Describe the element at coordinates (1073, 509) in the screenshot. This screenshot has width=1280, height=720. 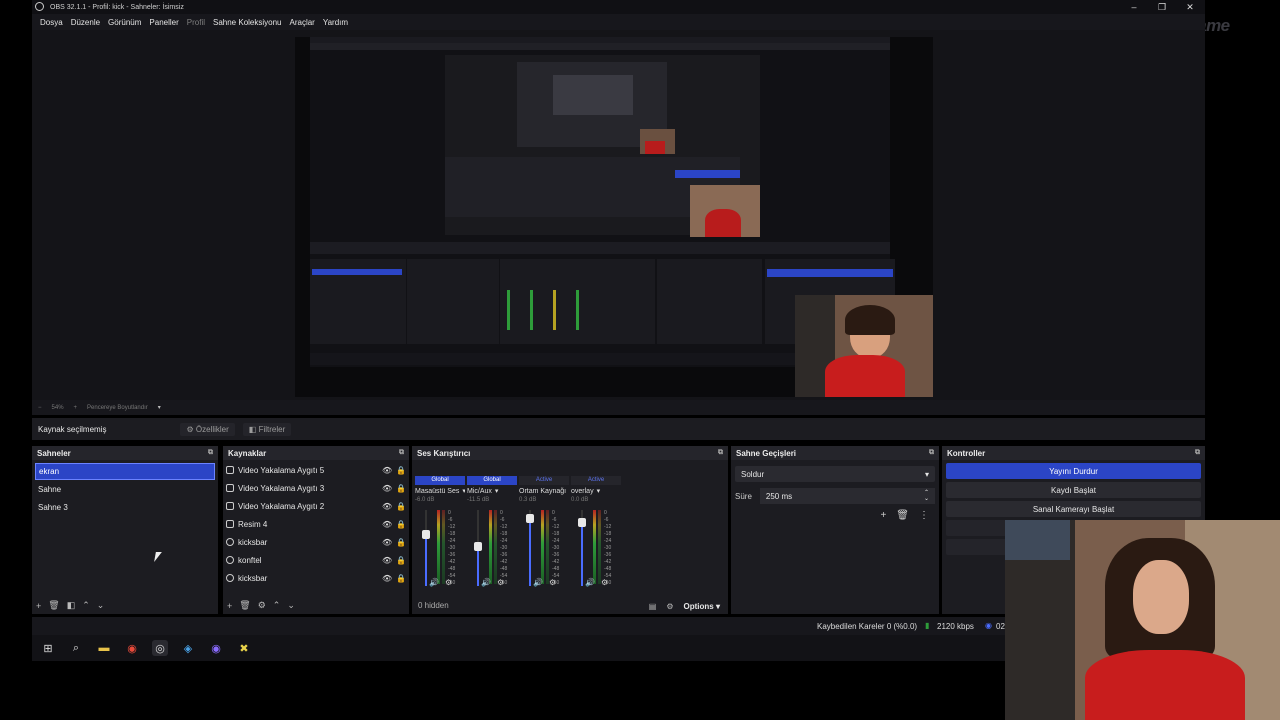
I see `start-virtual-camera-button: Sanal Kamerayı Başlat` at that location.